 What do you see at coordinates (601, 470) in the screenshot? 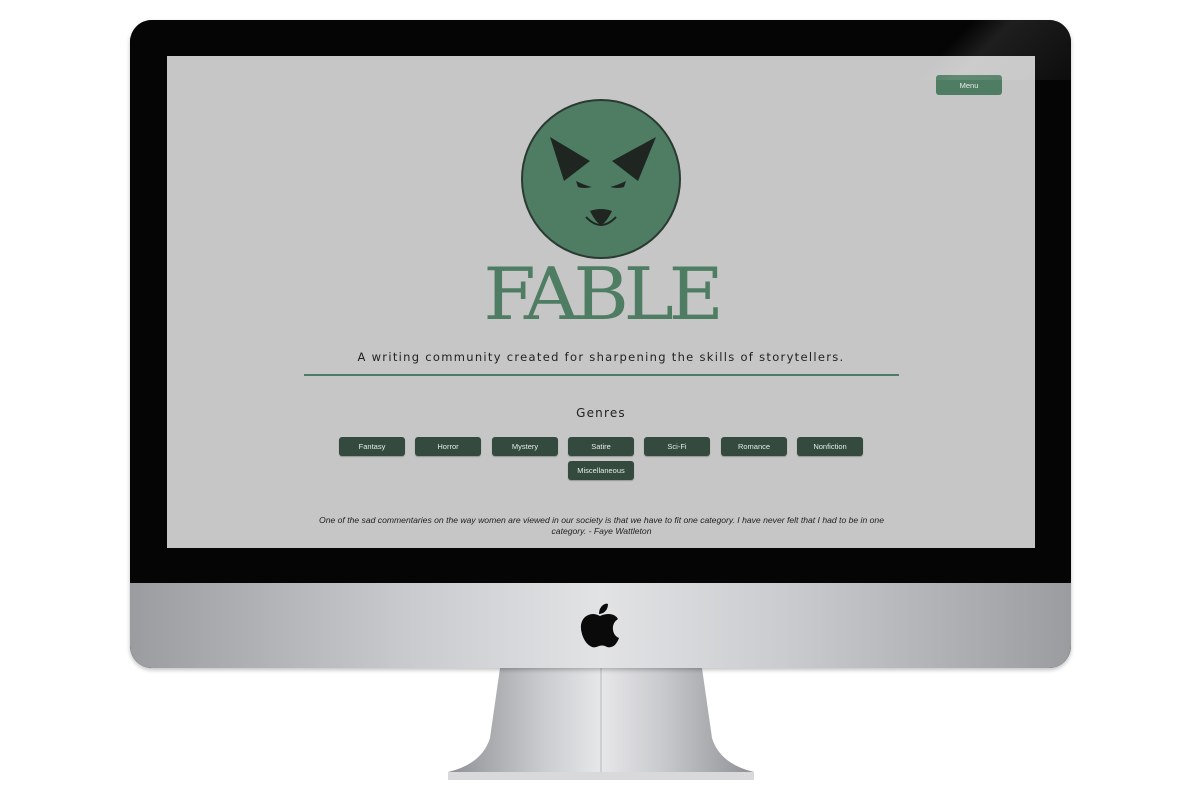
I see `genre-button-miscellaneous: Miscellaneous` at bounding box center [601, 470].